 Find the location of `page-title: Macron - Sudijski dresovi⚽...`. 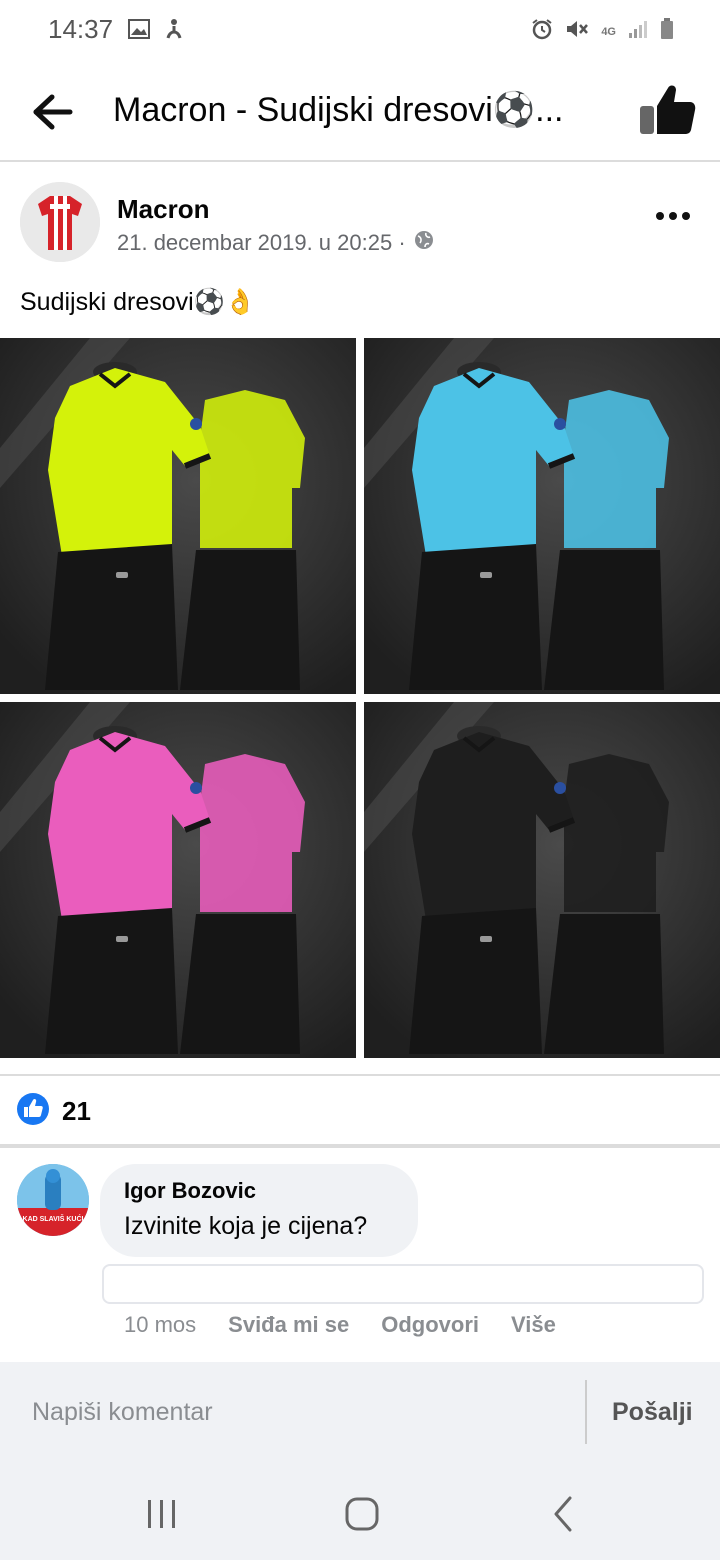

page-title: Macron - Sudijski dresovi⚽... is located at coordinates (338, 110).